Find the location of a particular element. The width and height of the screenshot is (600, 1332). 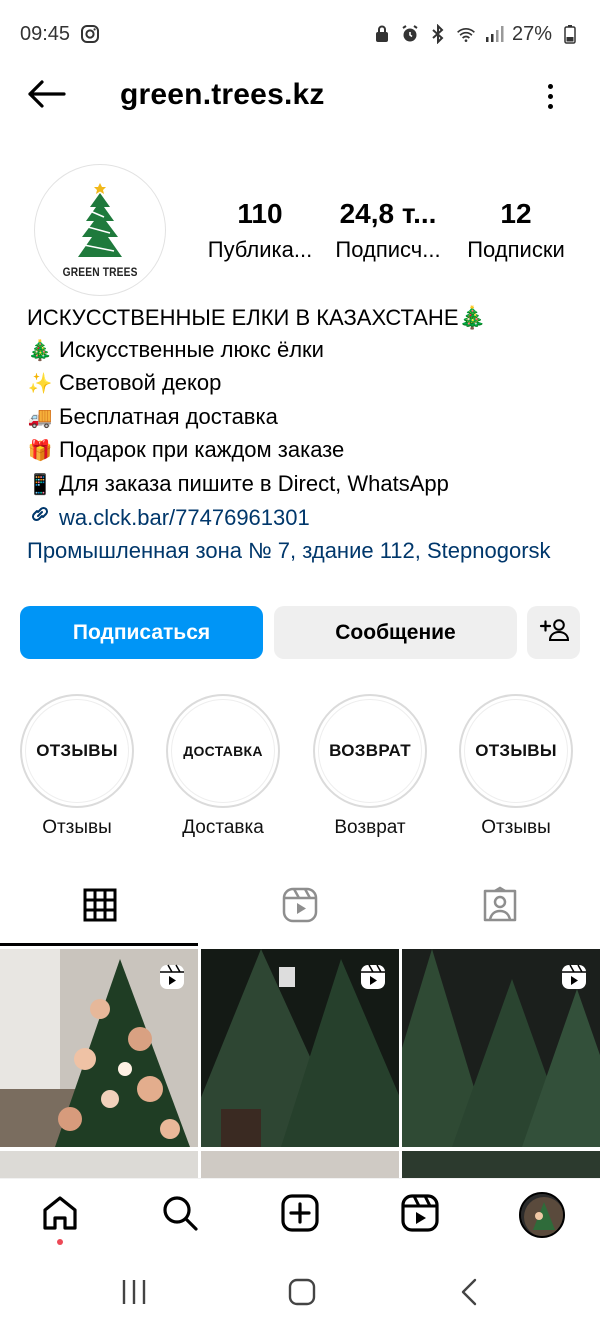

bio-name: ИСКУССТВЕННЫЕ ЕЛКИ В КАЗАХСТАНЕ🎄 is located at coordinates (256, 317).